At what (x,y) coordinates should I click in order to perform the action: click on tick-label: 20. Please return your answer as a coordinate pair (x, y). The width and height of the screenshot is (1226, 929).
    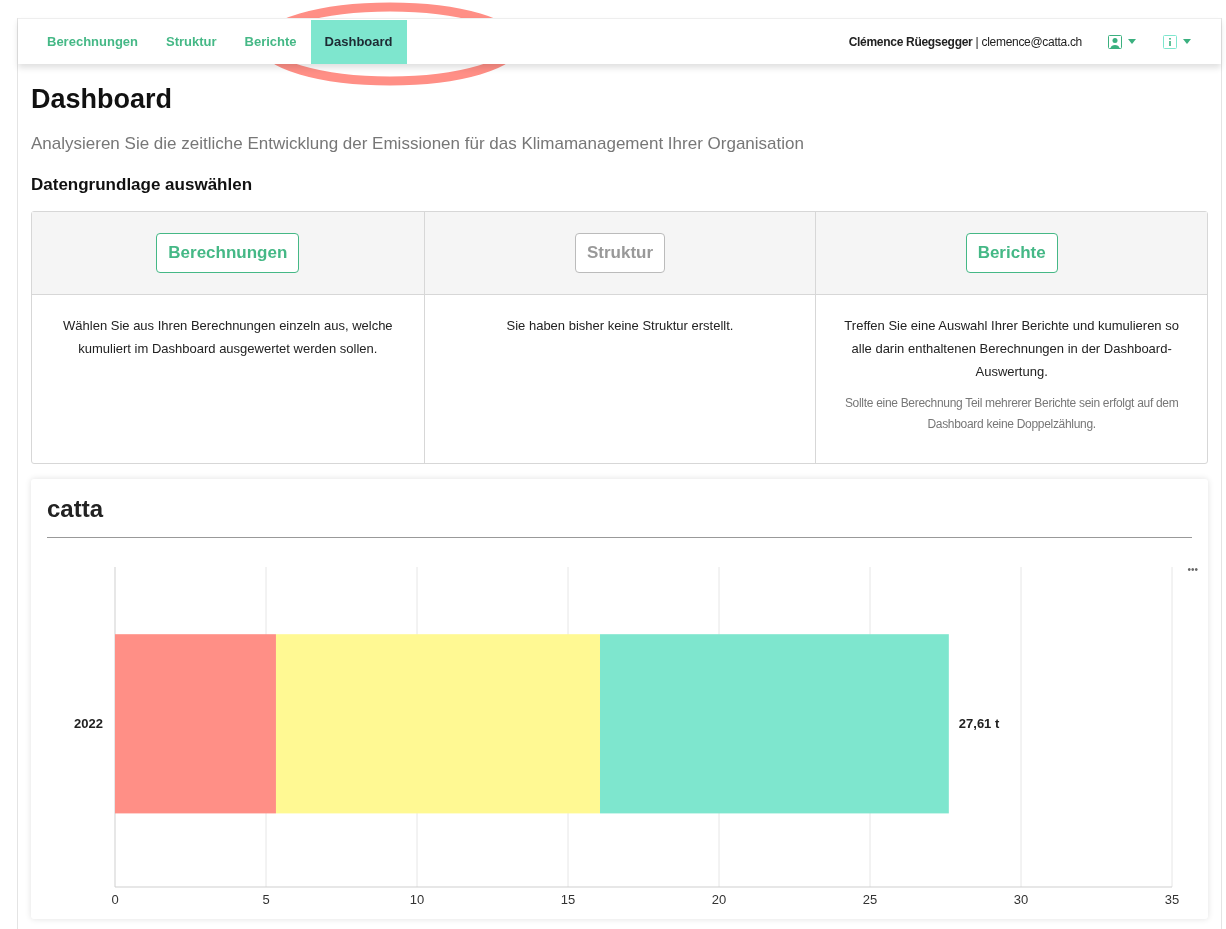
    Looking at the image, I should click on (719, 899).